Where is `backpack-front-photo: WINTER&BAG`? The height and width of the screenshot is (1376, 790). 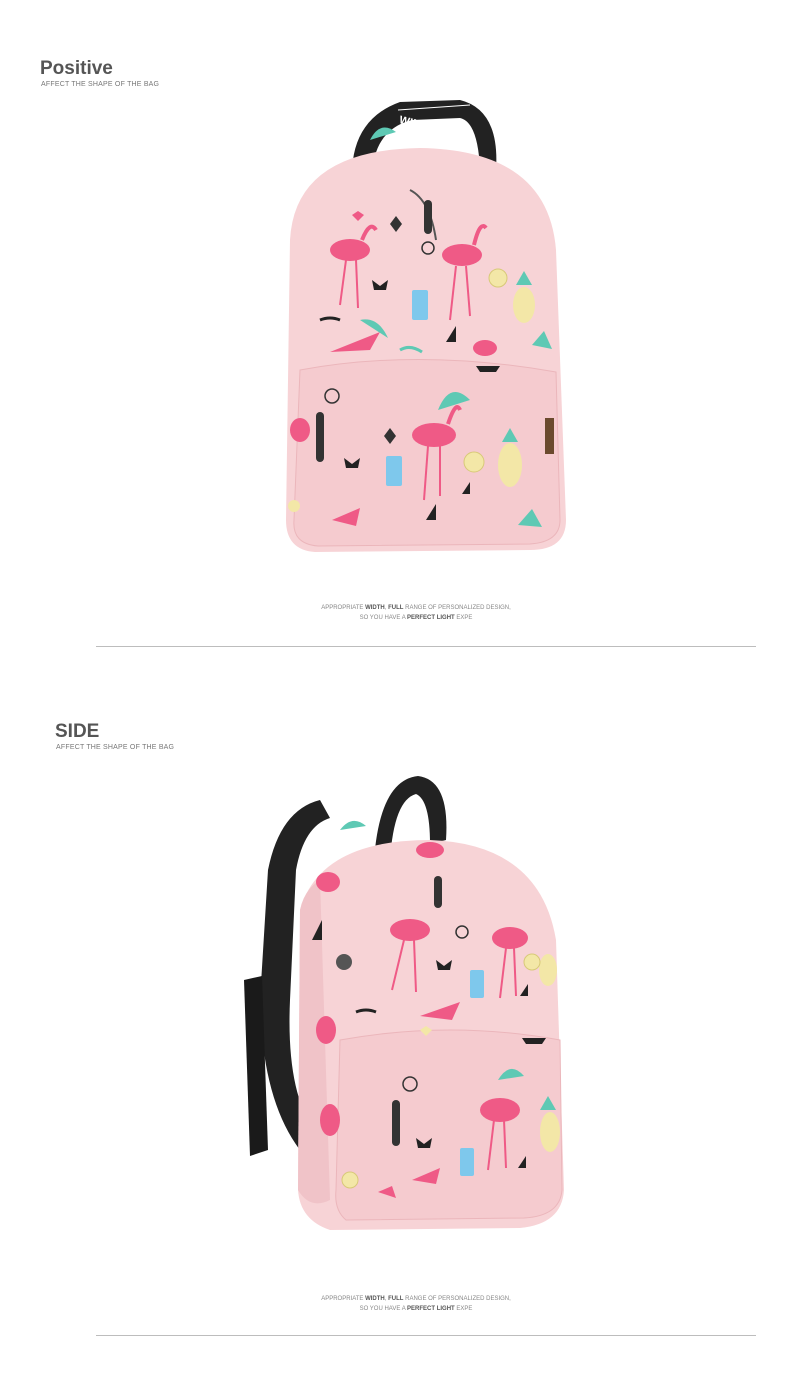
backpack-front-photo: WINTER&BAG is located at coordinates (426, 326).